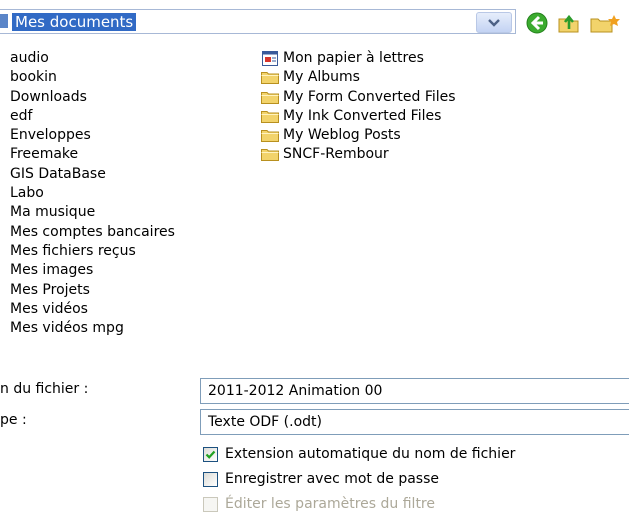  What do you see at coordinates (537, 23) in the screenshot?
I see `back-icon` at bounding box center [537, 23].